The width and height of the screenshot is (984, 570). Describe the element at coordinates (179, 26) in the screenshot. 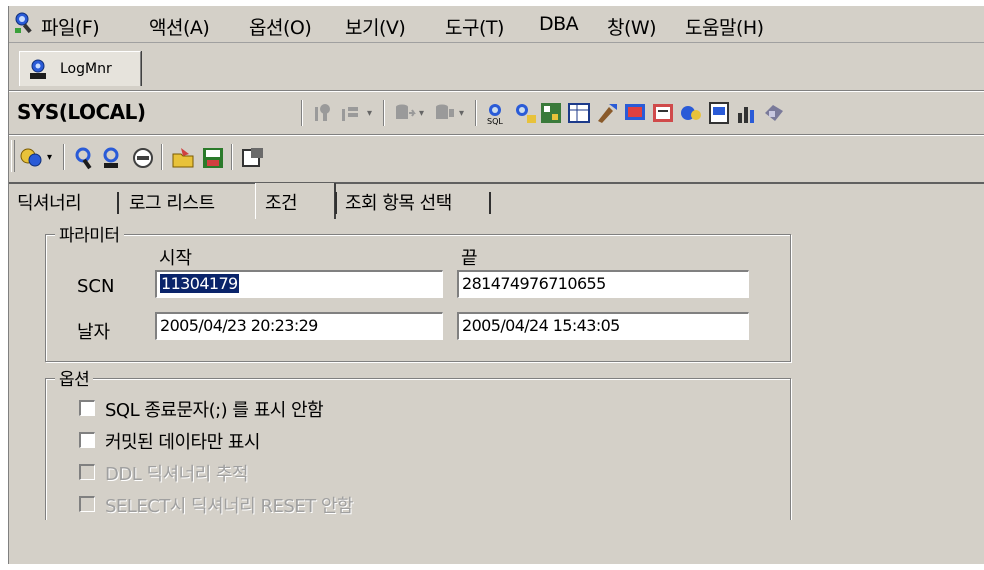

I see `menu-action: 액션(A)` at that location.